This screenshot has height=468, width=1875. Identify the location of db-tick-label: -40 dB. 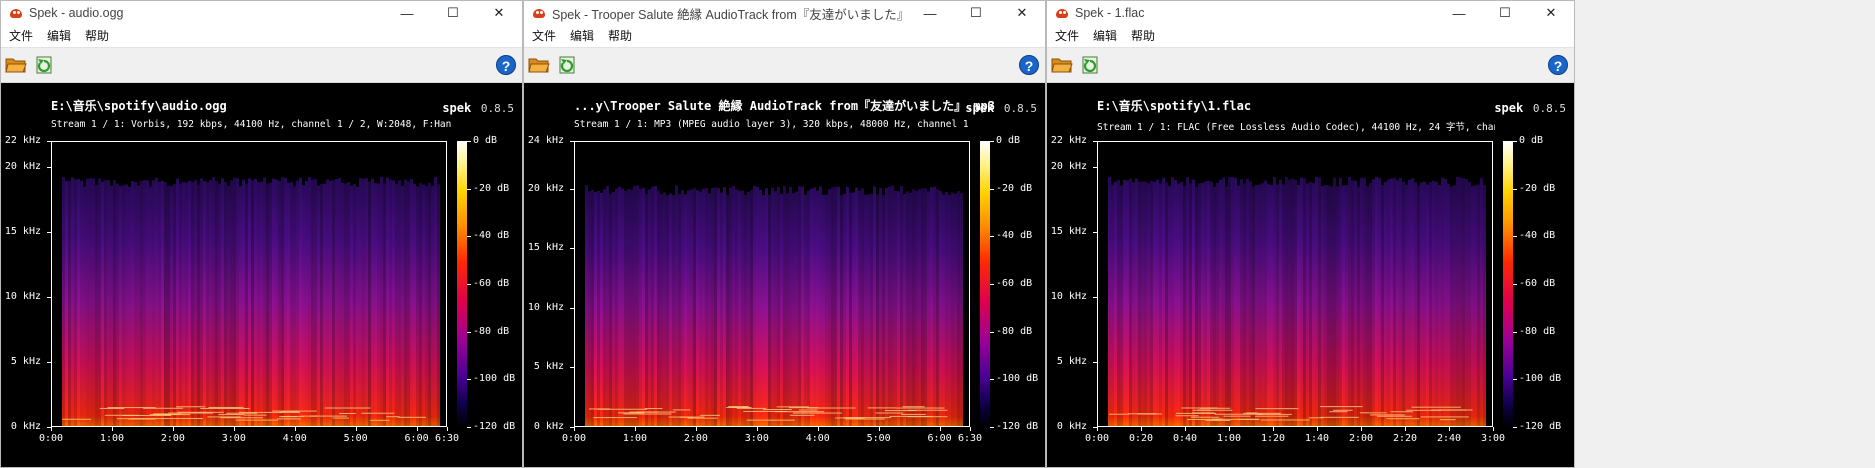
(1537, 236).